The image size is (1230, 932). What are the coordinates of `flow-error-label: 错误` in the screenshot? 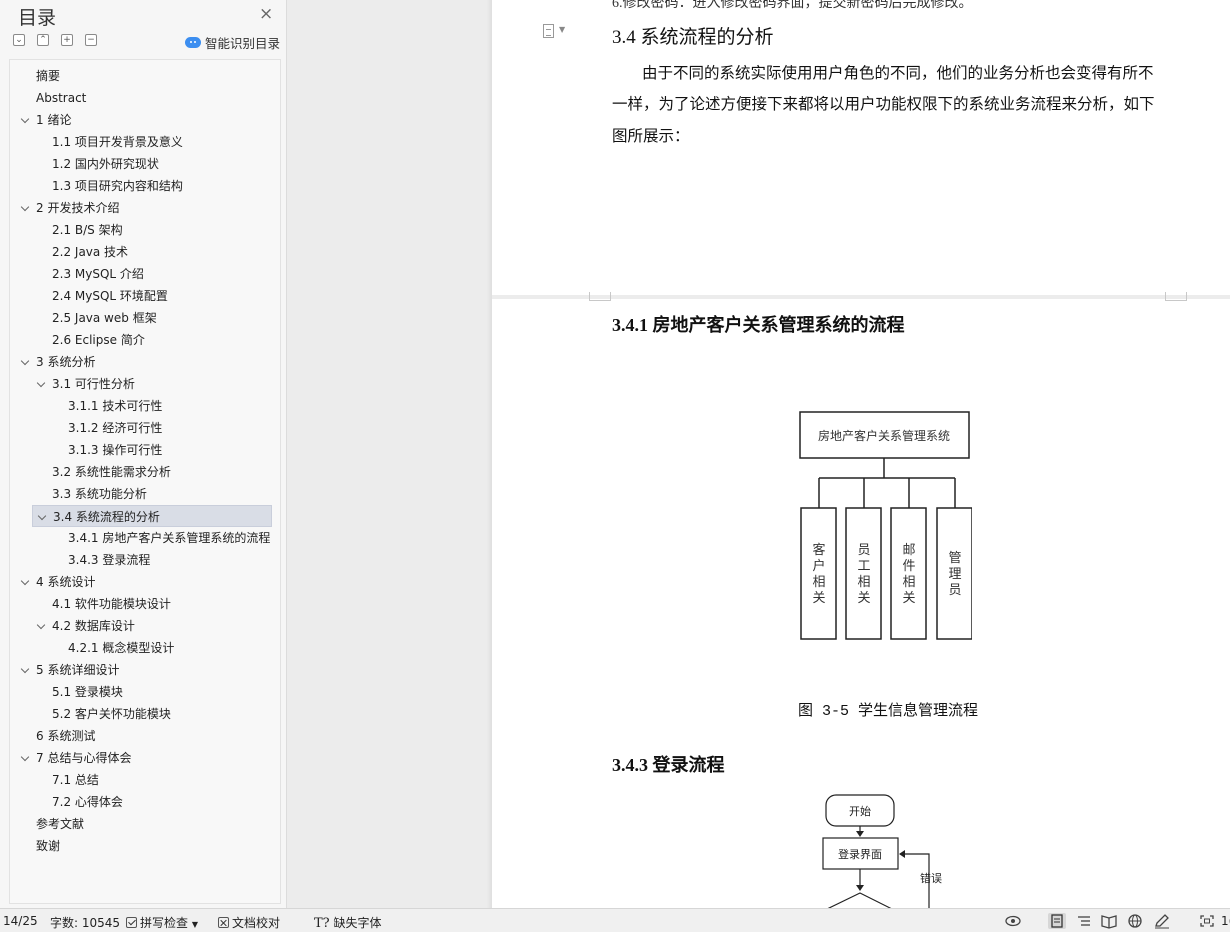 It's located at (931, 878).